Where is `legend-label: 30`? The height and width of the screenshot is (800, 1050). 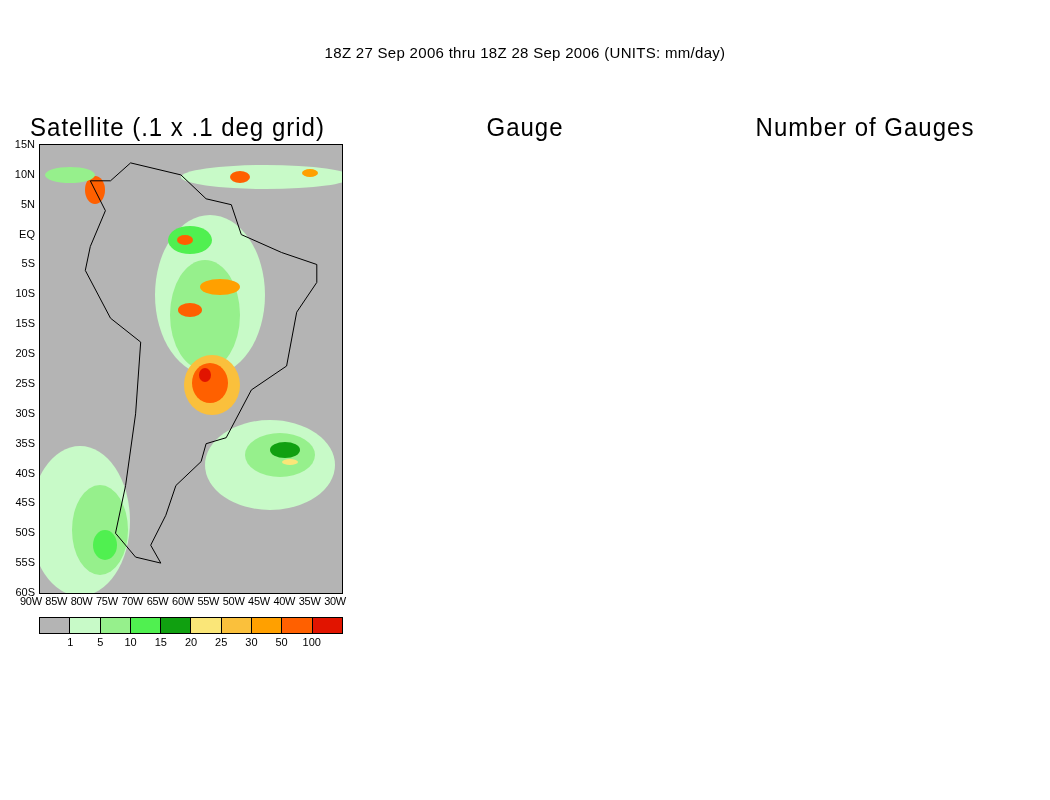
legend-label: 30 is located at coordinates (251, 642).